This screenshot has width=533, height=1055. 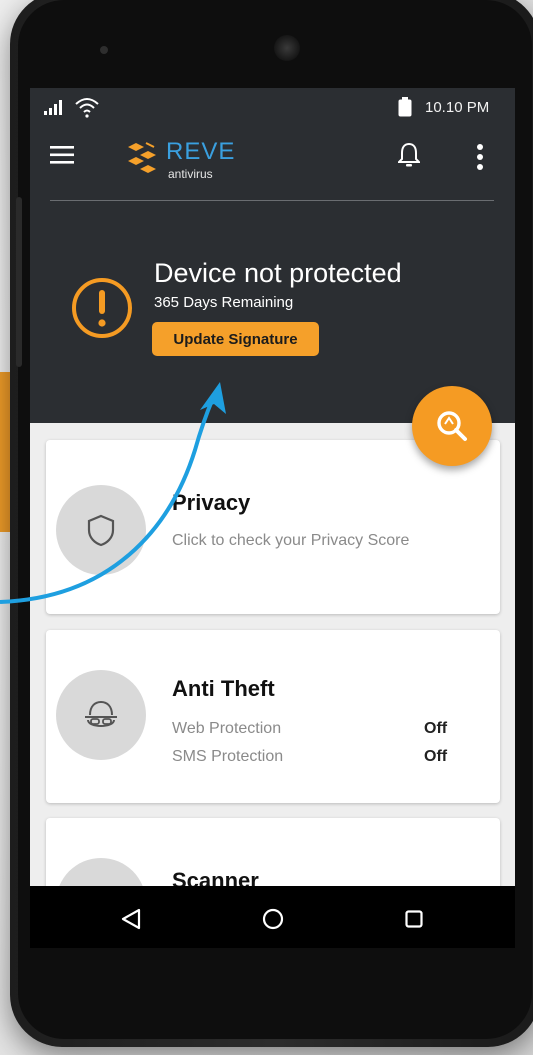 What do you see at coordinates (104, 50) in the screenshot?
I see `front-sensor` at bounding box center [104, 50].